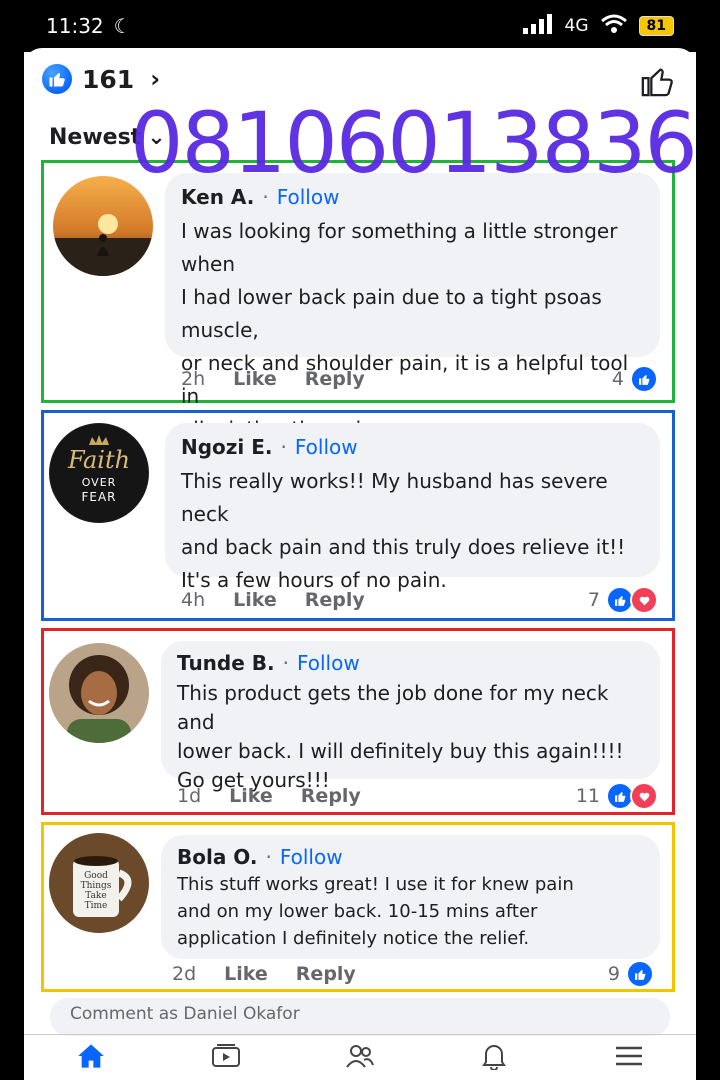  I want to click on sort-label: Newest, so click(95, 137).